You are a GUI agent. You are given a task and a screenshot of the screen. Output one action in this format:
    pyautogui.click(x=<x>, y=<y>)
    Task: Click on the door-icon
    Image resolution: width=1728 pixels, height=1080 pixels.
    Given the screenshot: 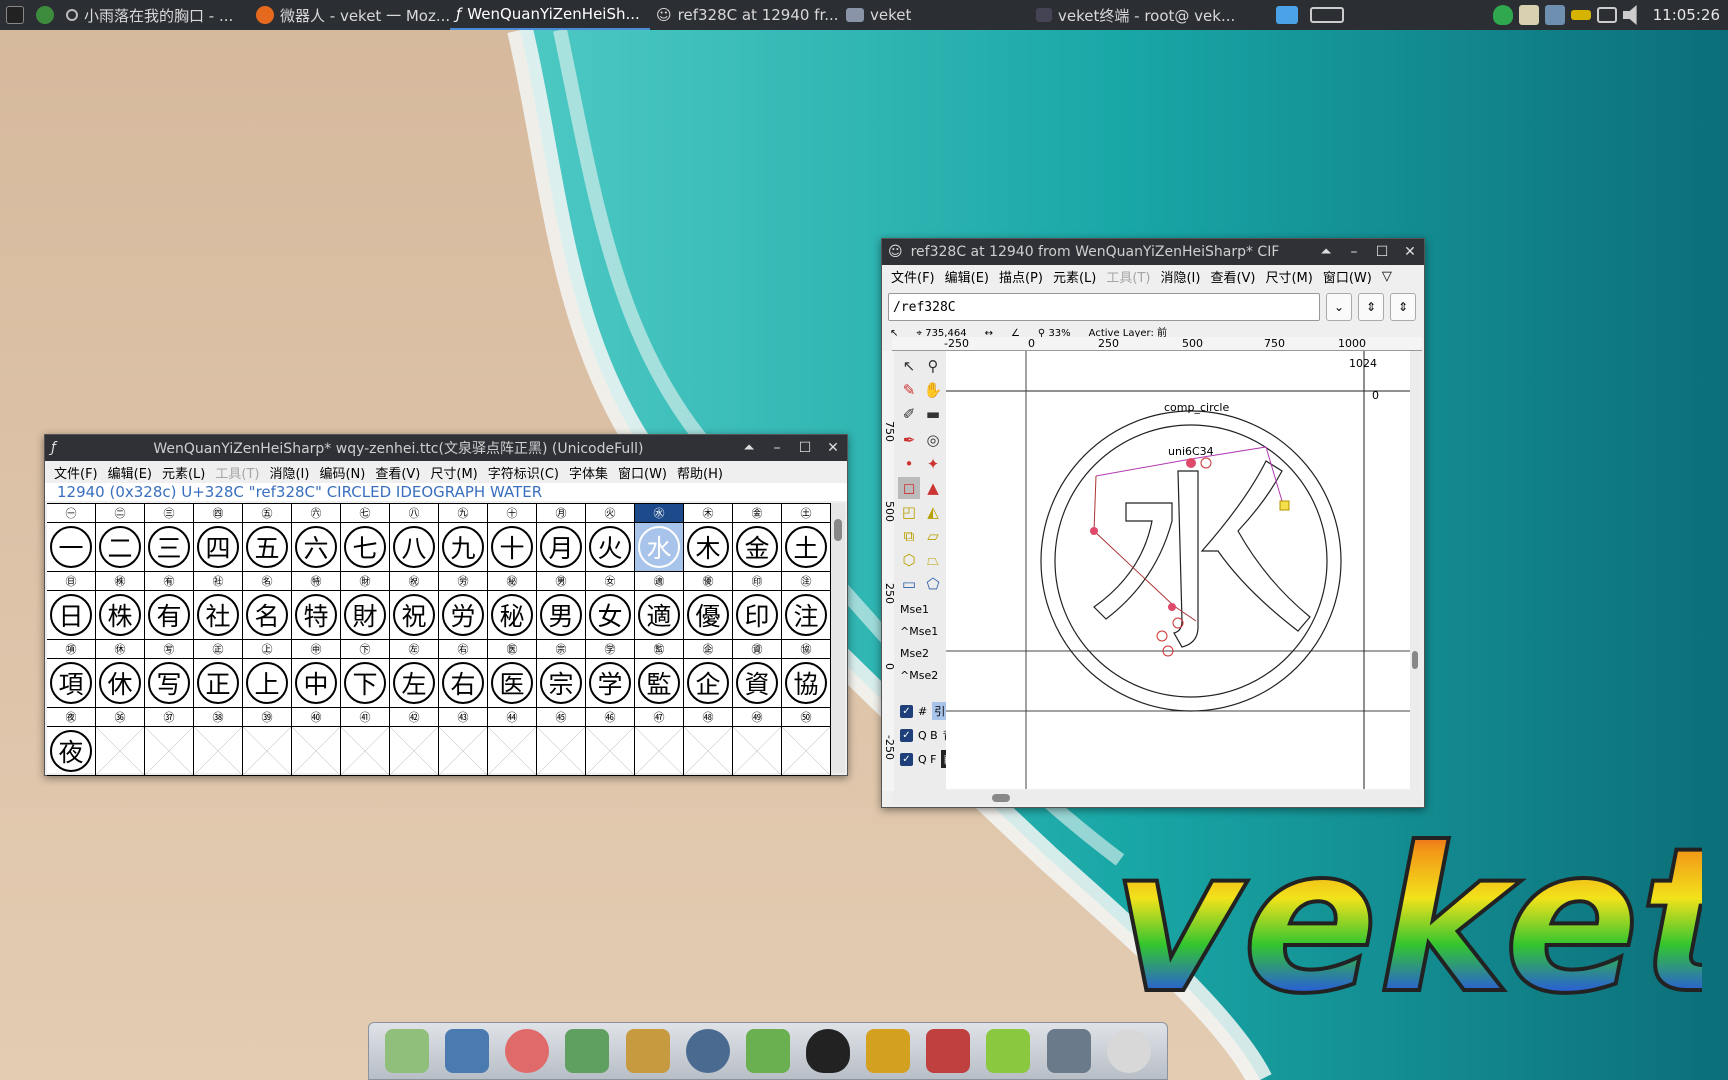 What is the action you would take?
    pyautogui.click(x=888, y=1051)
    